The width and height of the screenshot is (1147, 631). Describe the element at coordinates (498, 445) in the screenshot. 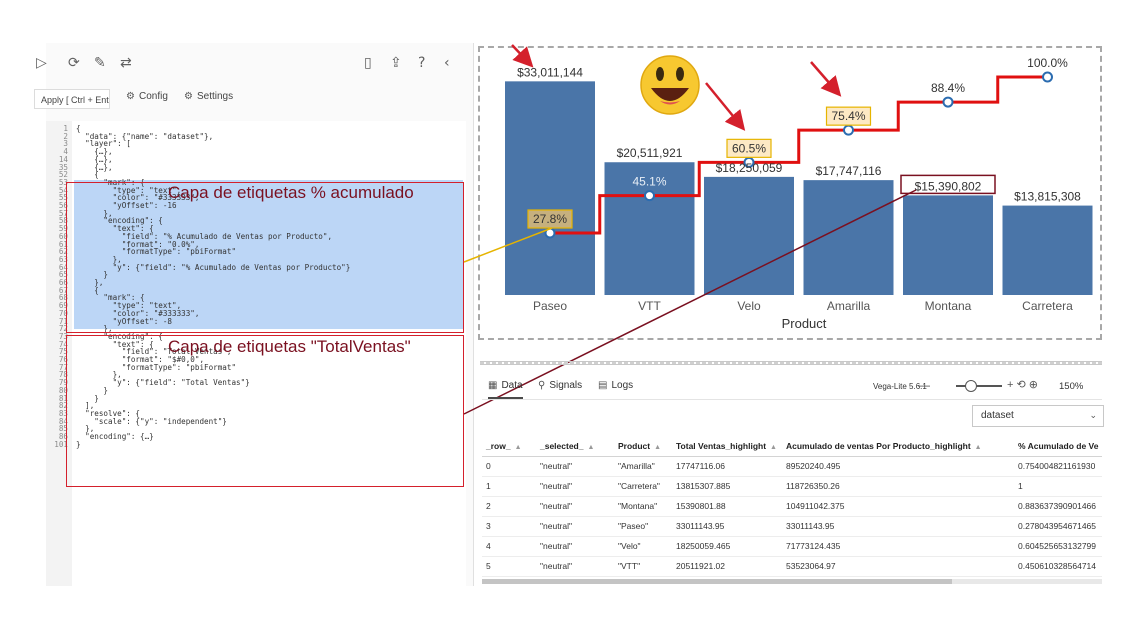

I see `column-header-label: _row_` at that location.